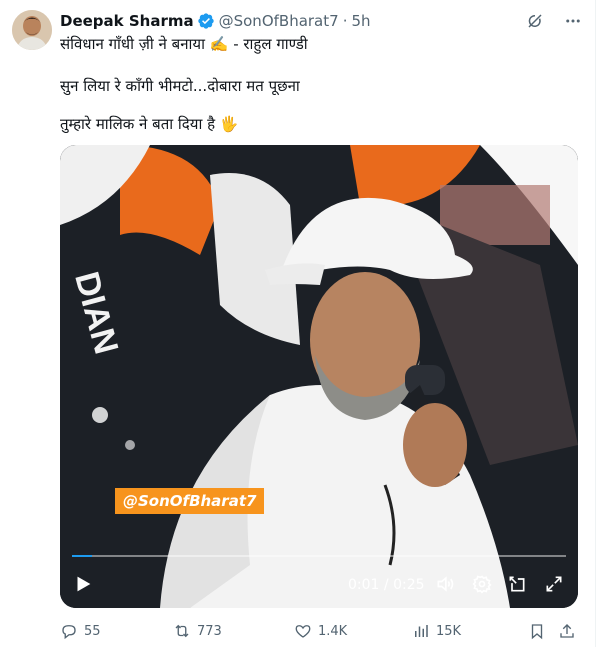 This screenshot has width=596, height=647. What do you see at coordinates (409, 585) in the screenshot?
I see `video-time-total: 0:25` at bounding box center [409, 585].